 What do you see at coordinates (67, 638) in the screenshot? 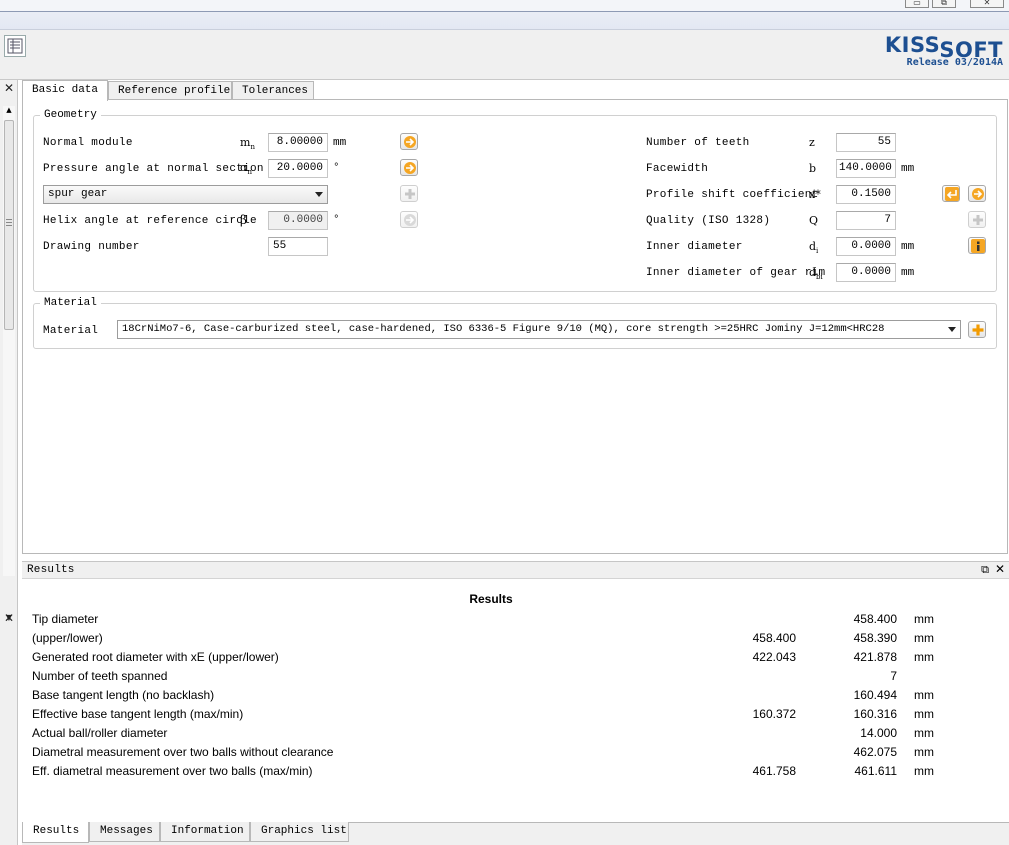
I see `result-label: (upper/lower)` at bounding box center [67, 638].